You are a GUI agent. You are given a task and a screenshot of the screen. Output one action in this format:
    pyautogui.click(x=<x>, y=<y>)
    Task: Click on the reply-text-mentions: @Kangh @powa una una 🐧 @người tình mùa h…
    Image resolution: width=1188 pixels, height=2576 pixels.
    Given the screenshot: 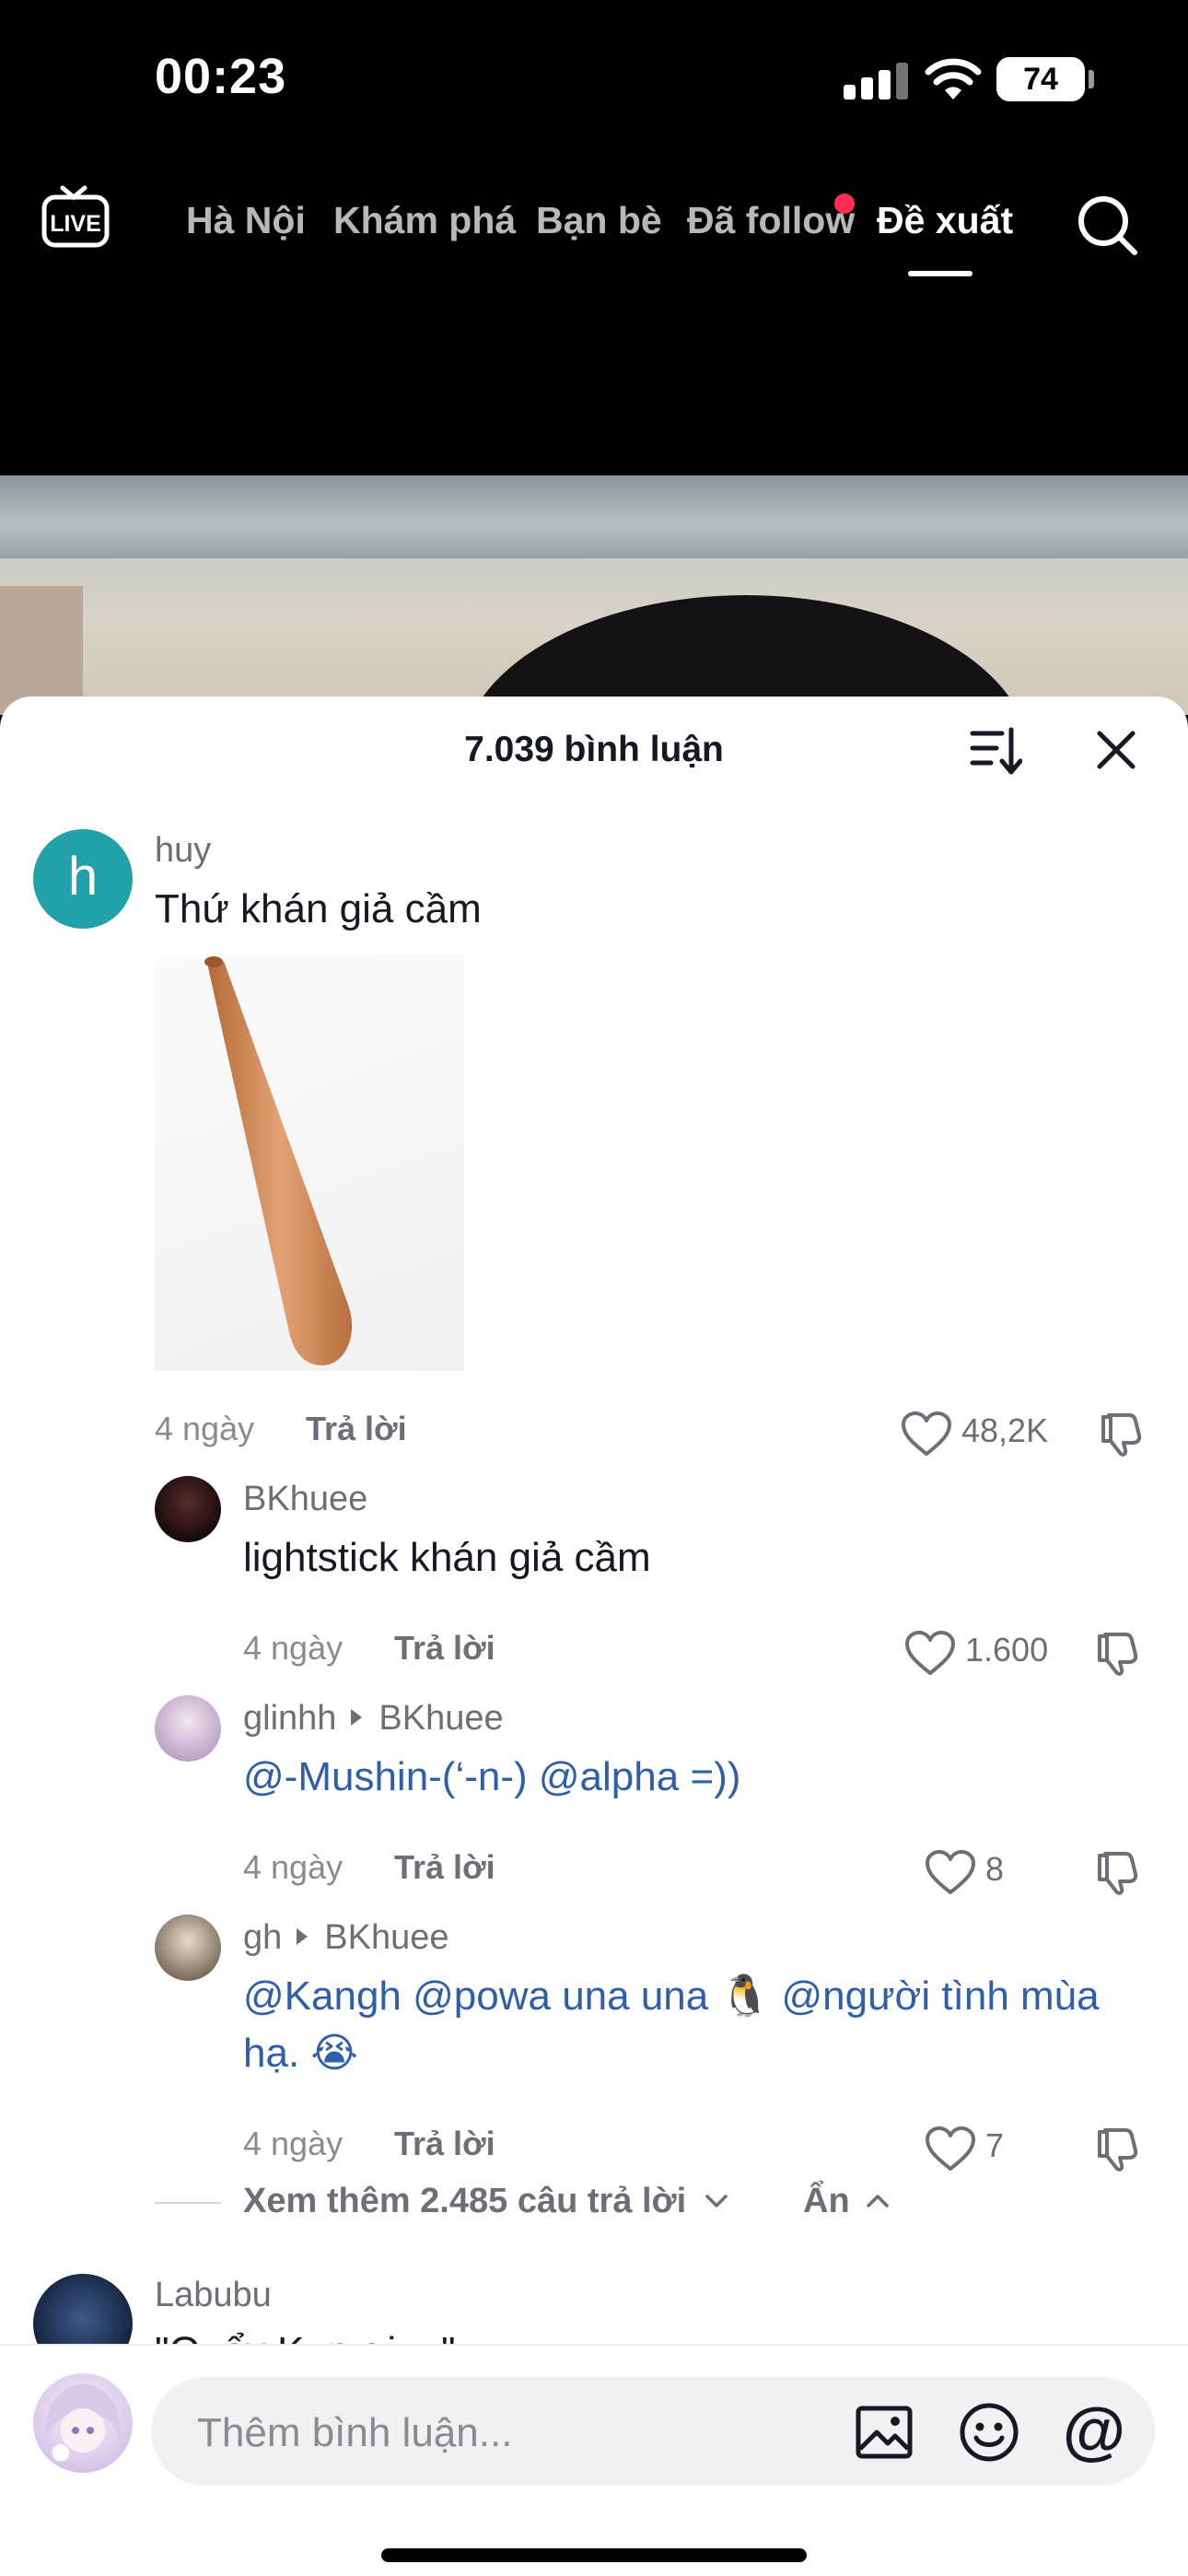 What is the action you would take?
    pyautogui.click(x=699, y=2025)
    